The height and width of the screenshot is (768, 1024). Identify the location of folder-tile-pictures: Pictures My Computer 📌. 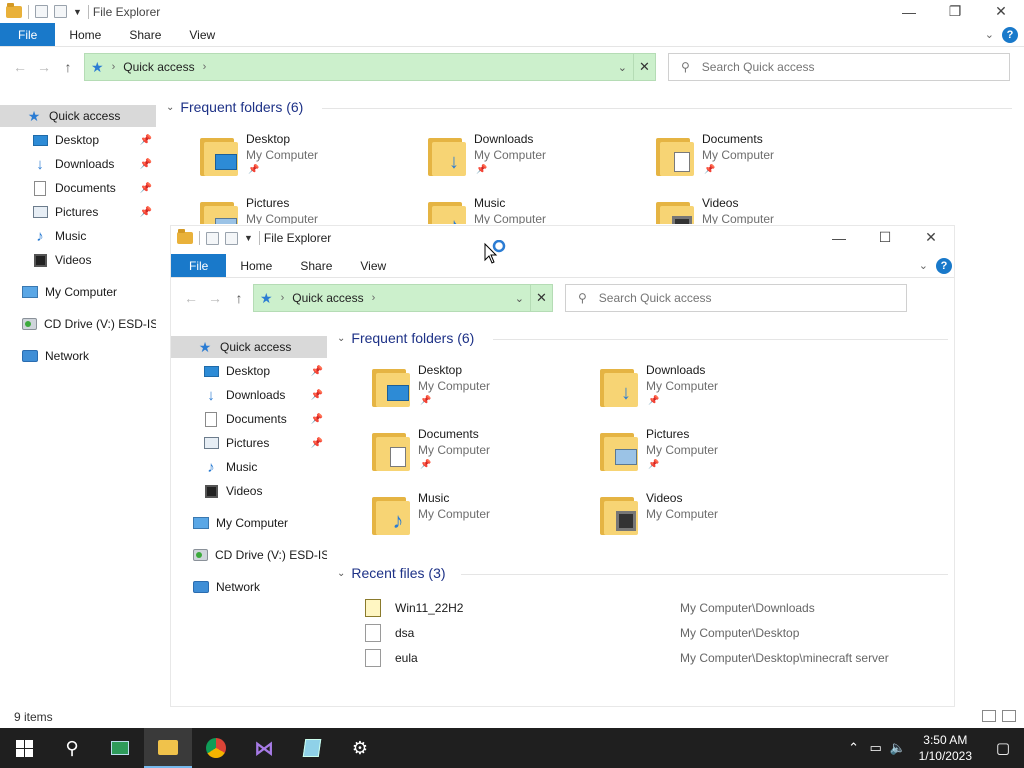
(700, 456).